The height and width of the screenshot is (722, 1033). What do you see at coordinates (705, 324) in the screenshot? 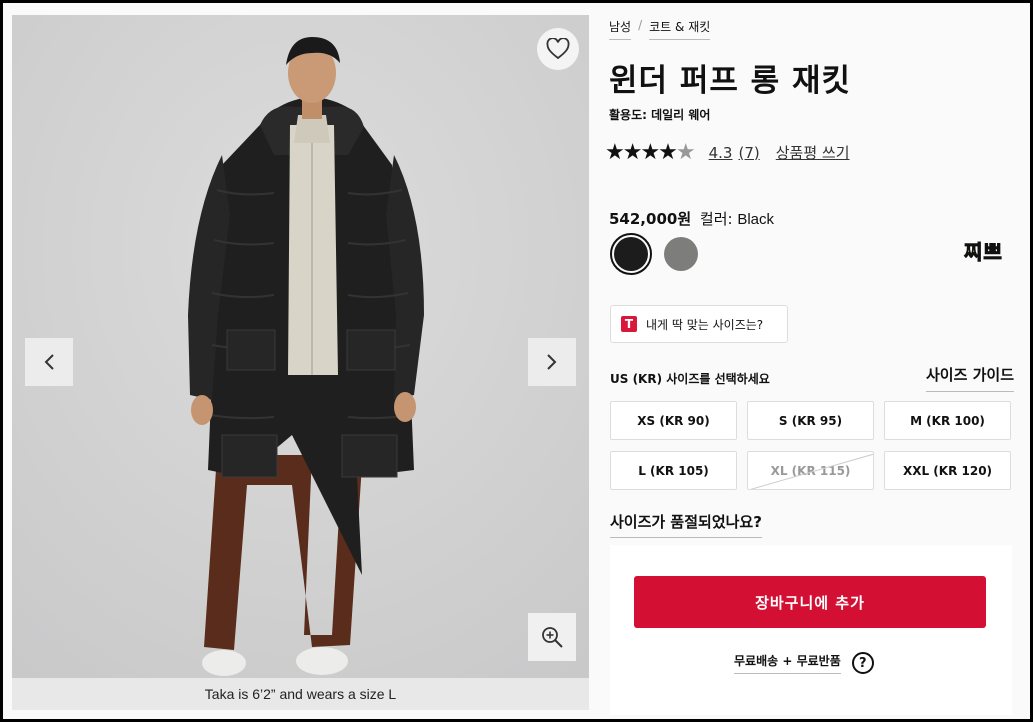
I see `fit-finder-label: 내게 딱 맞는 사이즈는?` at bounding box center [705, 324].